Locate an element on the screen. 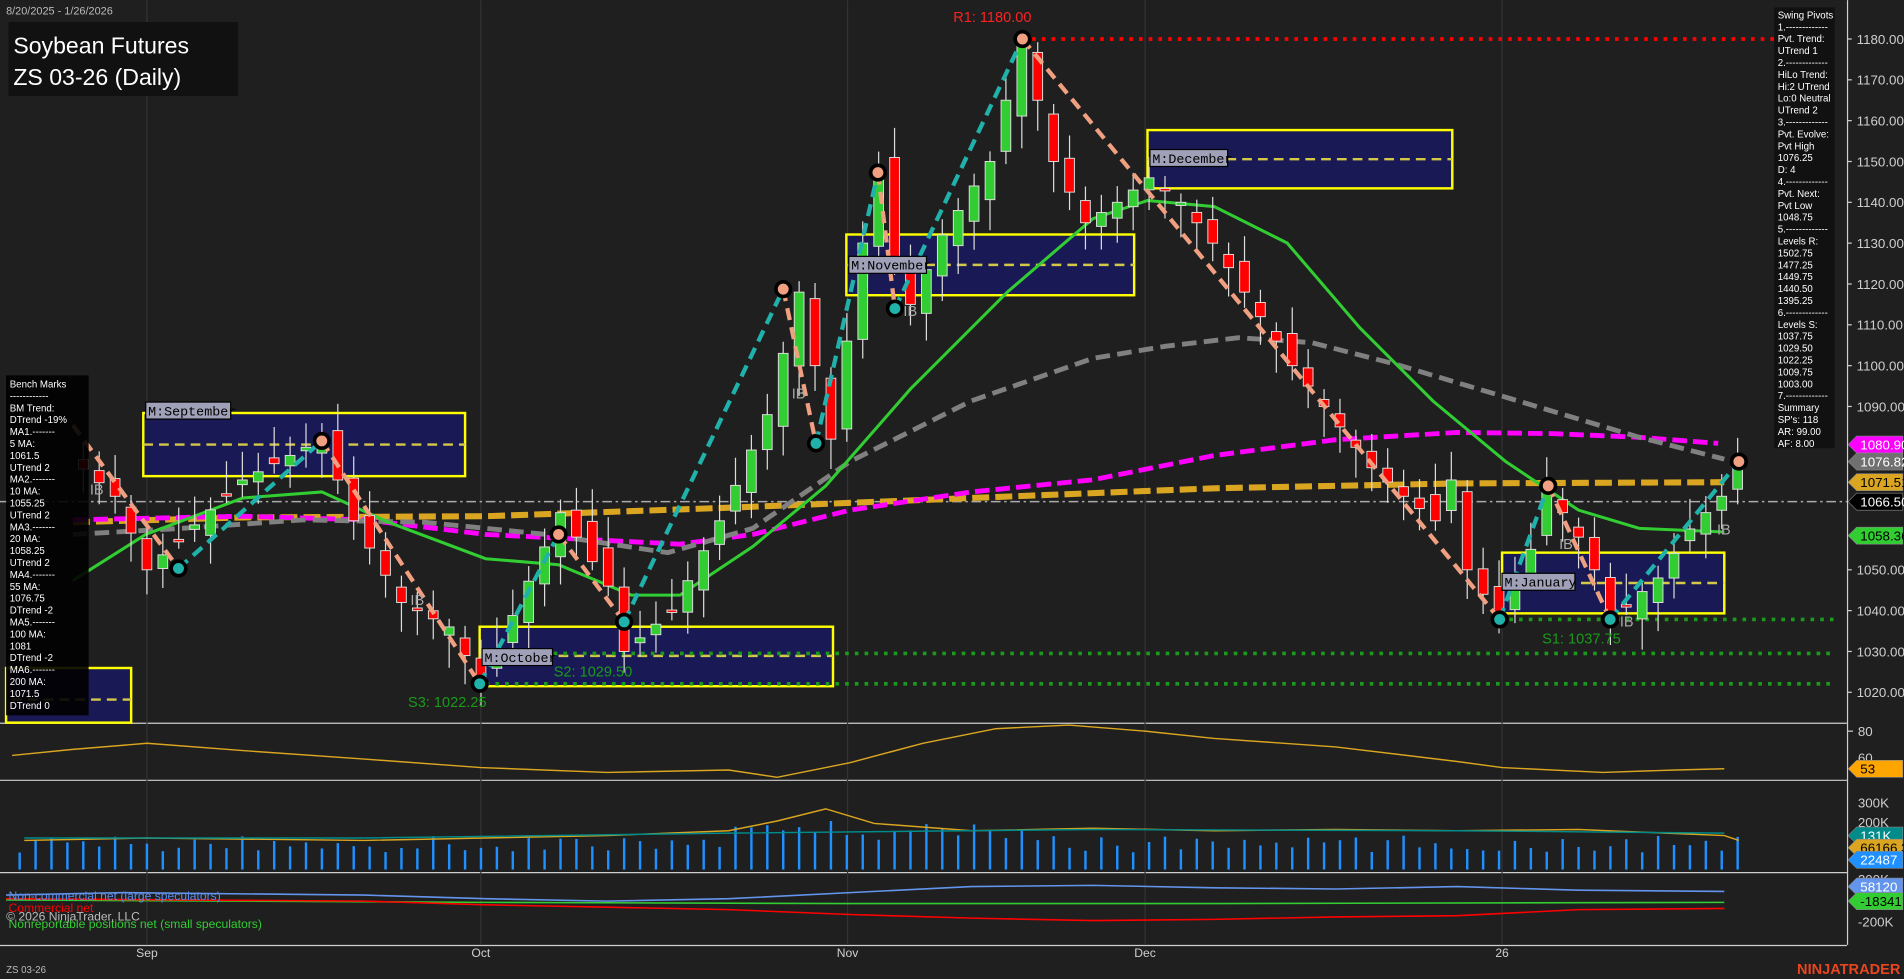  bench-line: 1081 is located at coordinates (21, 646).